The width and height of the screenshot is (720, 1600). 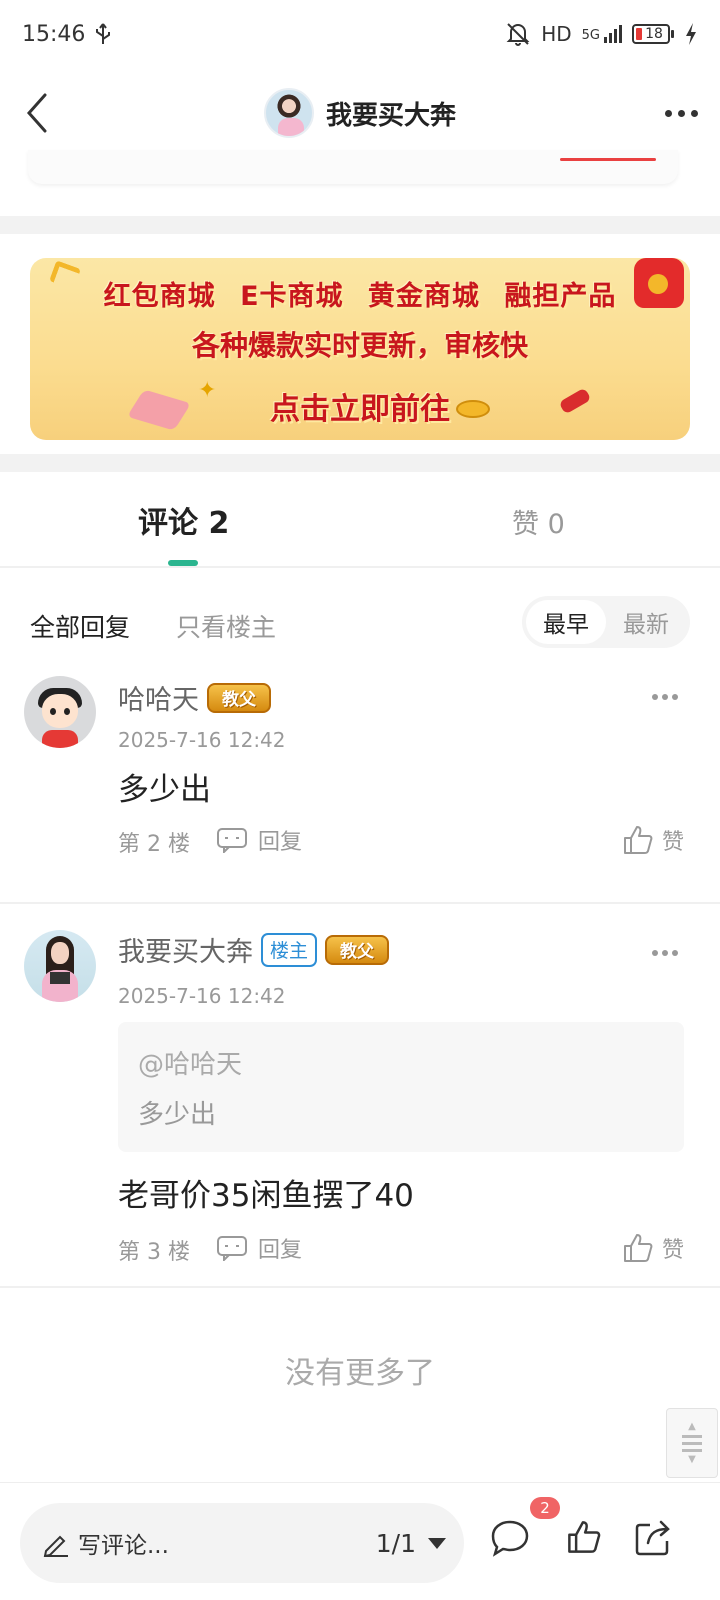 What do you see at coordinates (55, 1546) in the screenshot?
I see `pencil-icon` at bounding box center [55, 1546].